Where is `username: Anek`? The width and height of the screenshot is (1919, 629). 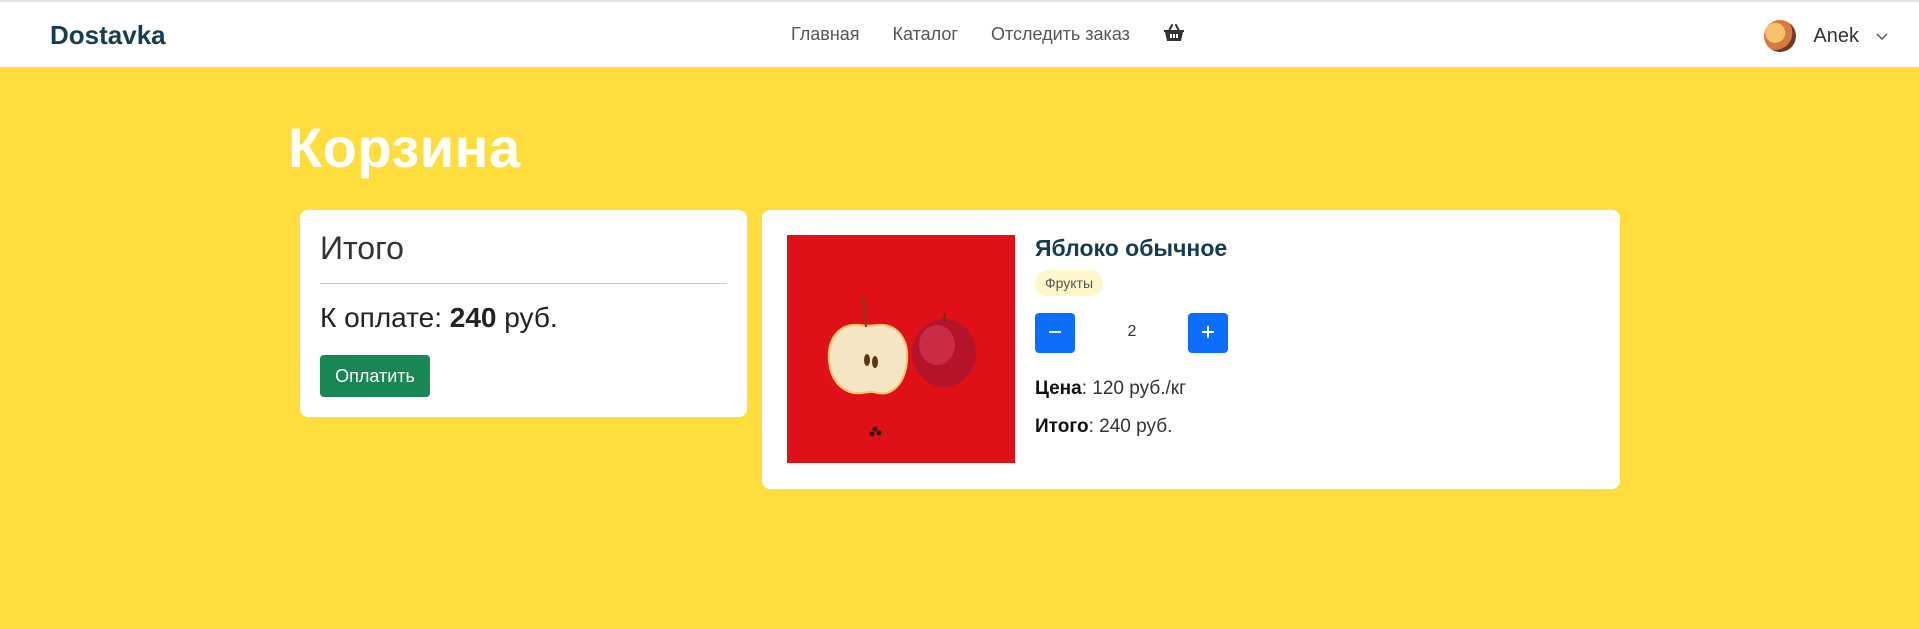 username: Anek is located at coordinates (1836, 36).